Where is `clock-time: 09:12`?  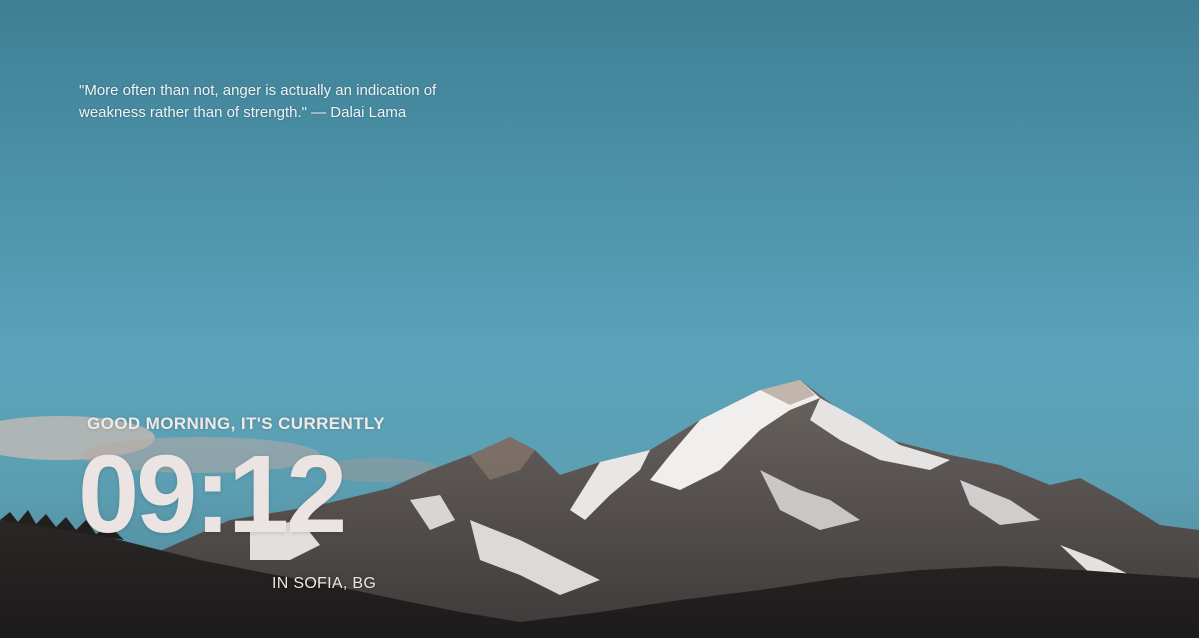 clock-time: 09:12 is located at coordinates (212, 494).